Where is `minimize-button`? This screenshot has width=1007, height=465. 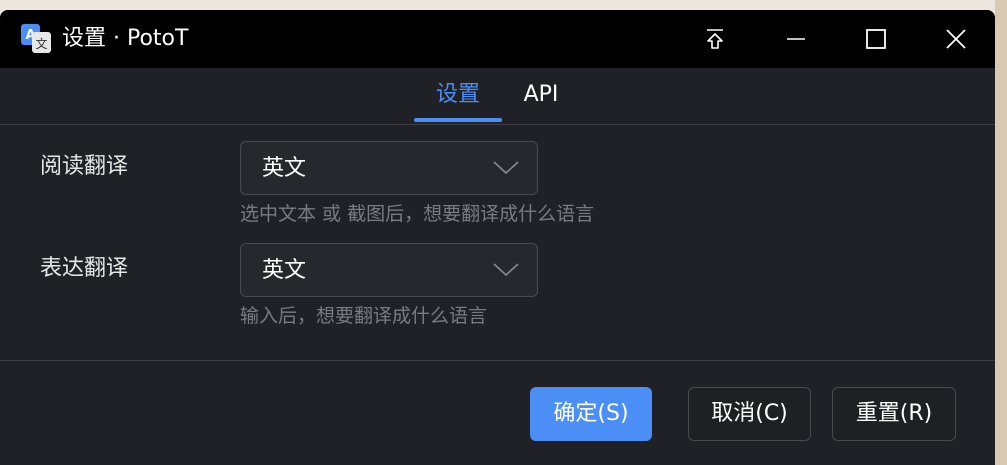 minimize-button is located at coordinates (796, 39).